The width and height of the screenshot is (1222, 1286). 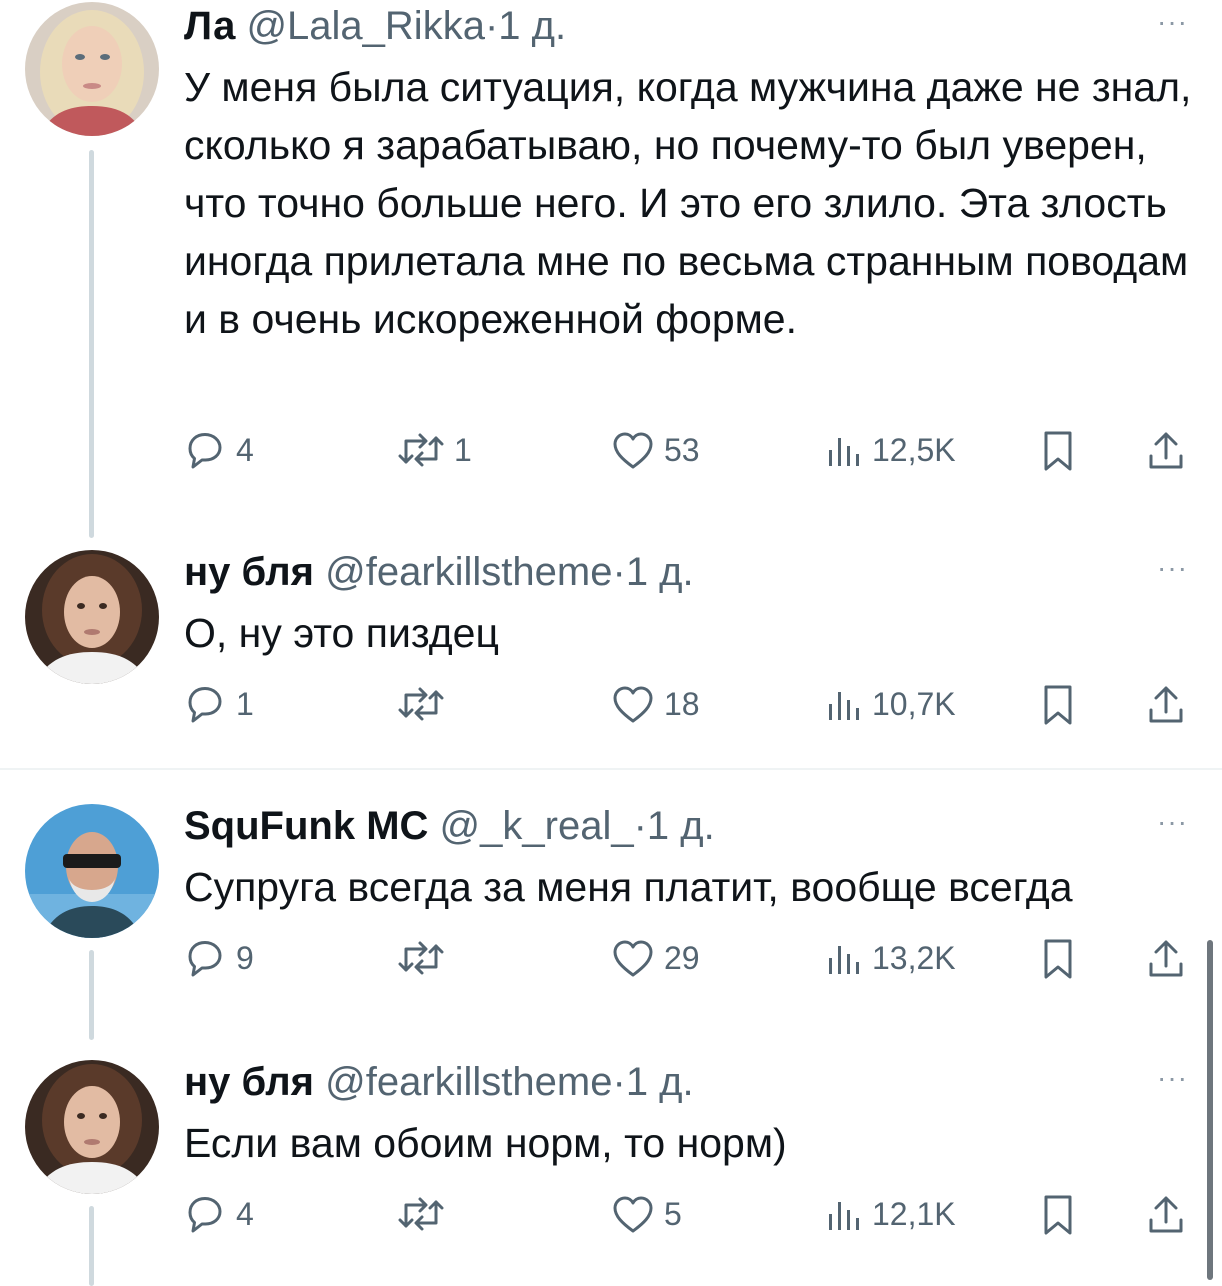 I want to click on reply-button: 9, so click(x=220, y=958).